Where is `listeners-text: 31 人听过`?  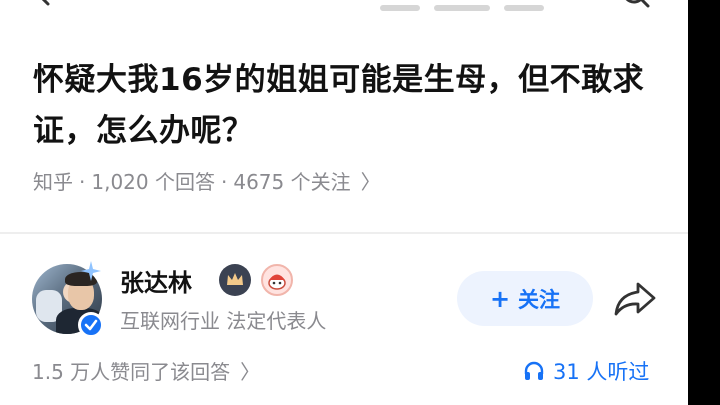 listeners-text: 31 人听过 is located at coordinates (601, 372).